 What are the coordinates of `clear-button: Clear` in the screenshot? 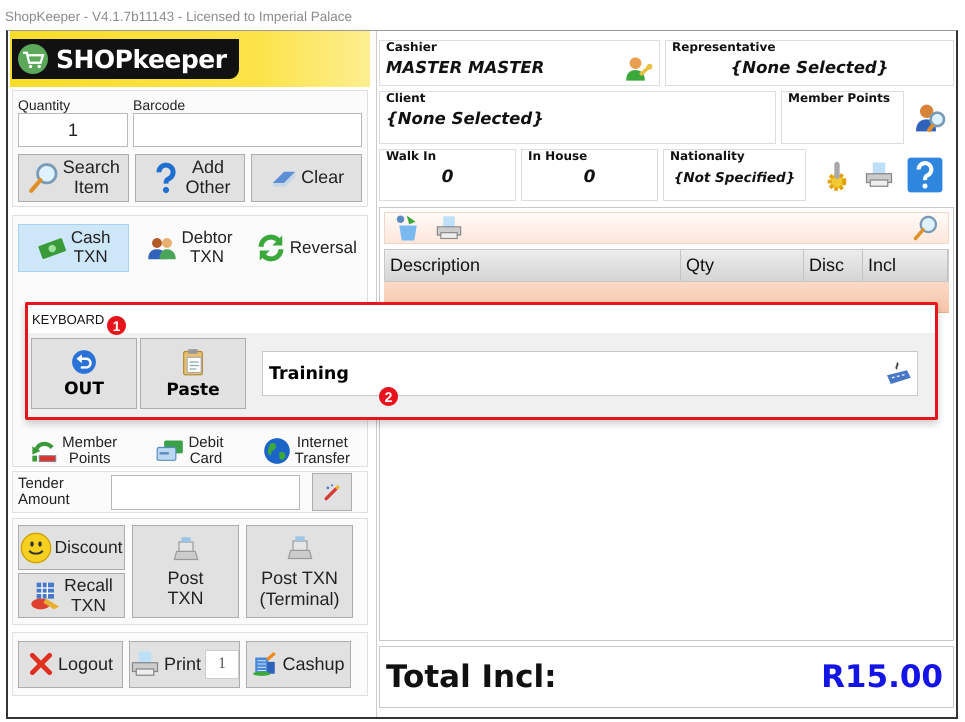 It's located at (306, 178).